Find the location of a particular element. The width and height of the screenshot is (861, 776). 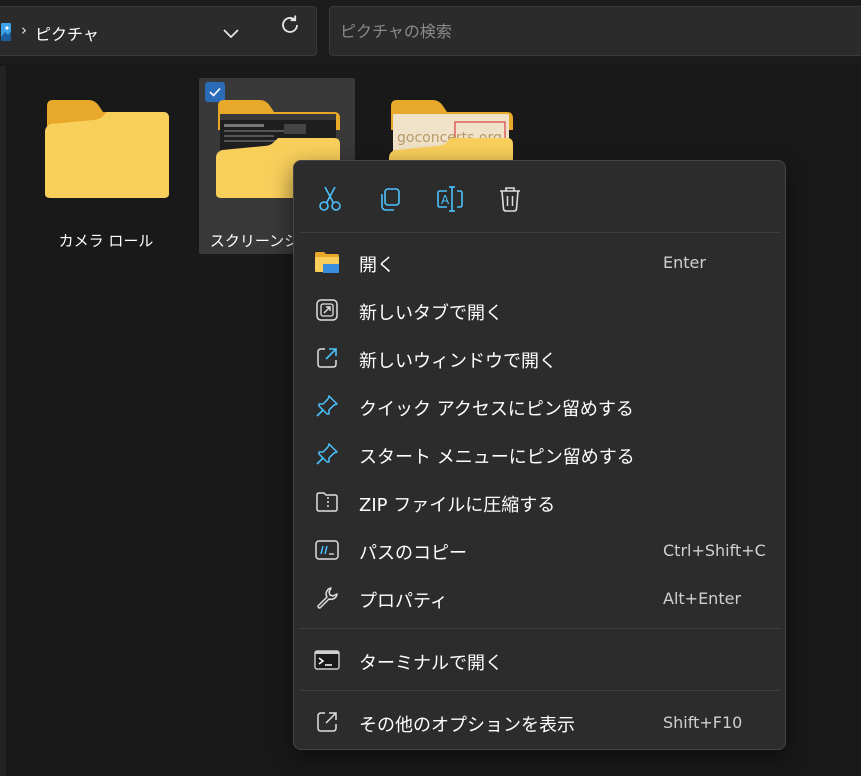

menu-item-show-more-options: その他のオプションを表示 Shift+F10 is located at coordinates (540, 722).